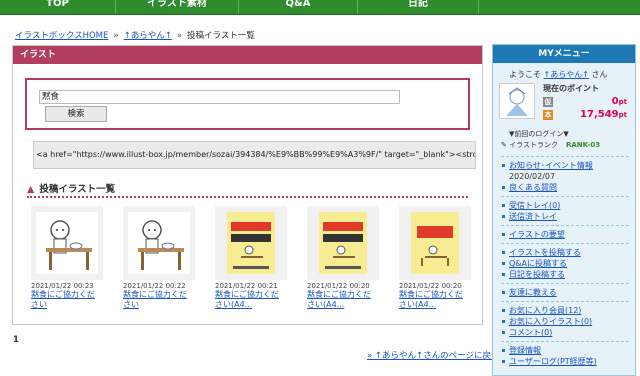 The height and width of the screenshot is (376, 640). Describe the element at coordinates (221, 36) in the screenshot. I see `breadcrumb-current: 投稿イラスト一覧` at that location.